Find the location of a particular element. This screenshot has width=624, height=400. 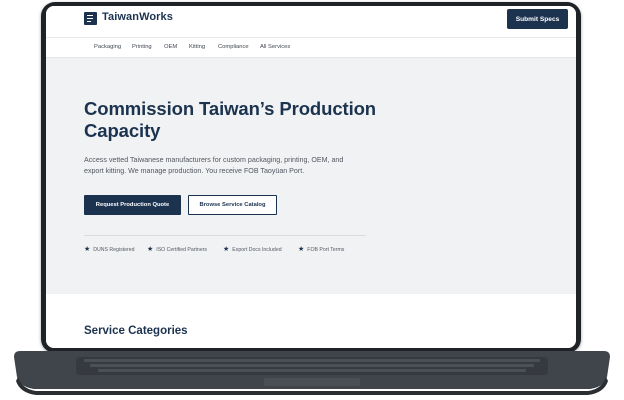

logo-wordmark: TaiwanWorks is located at coordinates (137, 17).